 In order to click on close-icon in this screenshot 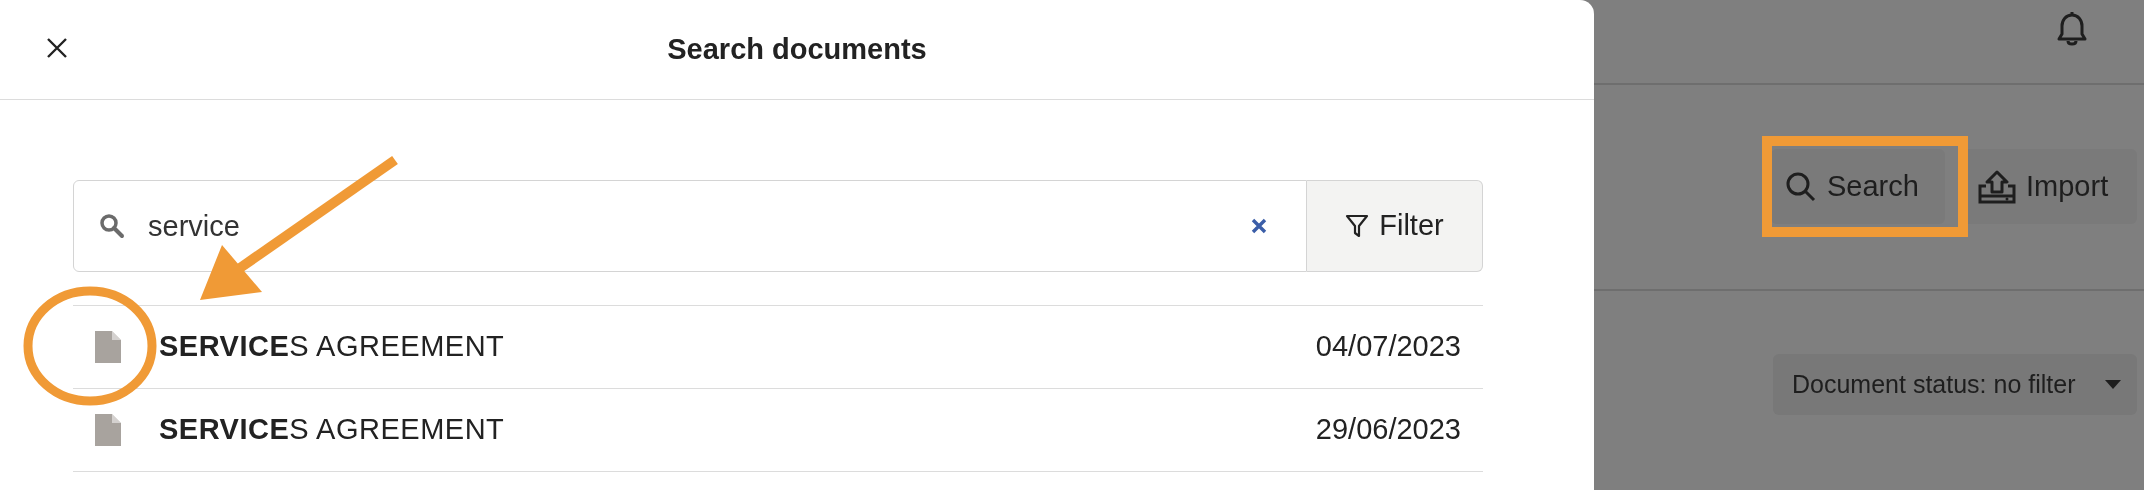, I will do `click(57, 48)`.